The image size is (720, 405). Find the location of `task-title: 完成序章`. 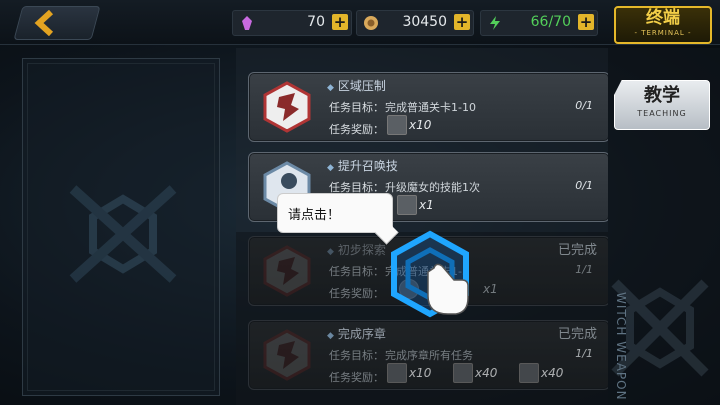

task-title: 完成序章 is located at coordinates (356, 333).